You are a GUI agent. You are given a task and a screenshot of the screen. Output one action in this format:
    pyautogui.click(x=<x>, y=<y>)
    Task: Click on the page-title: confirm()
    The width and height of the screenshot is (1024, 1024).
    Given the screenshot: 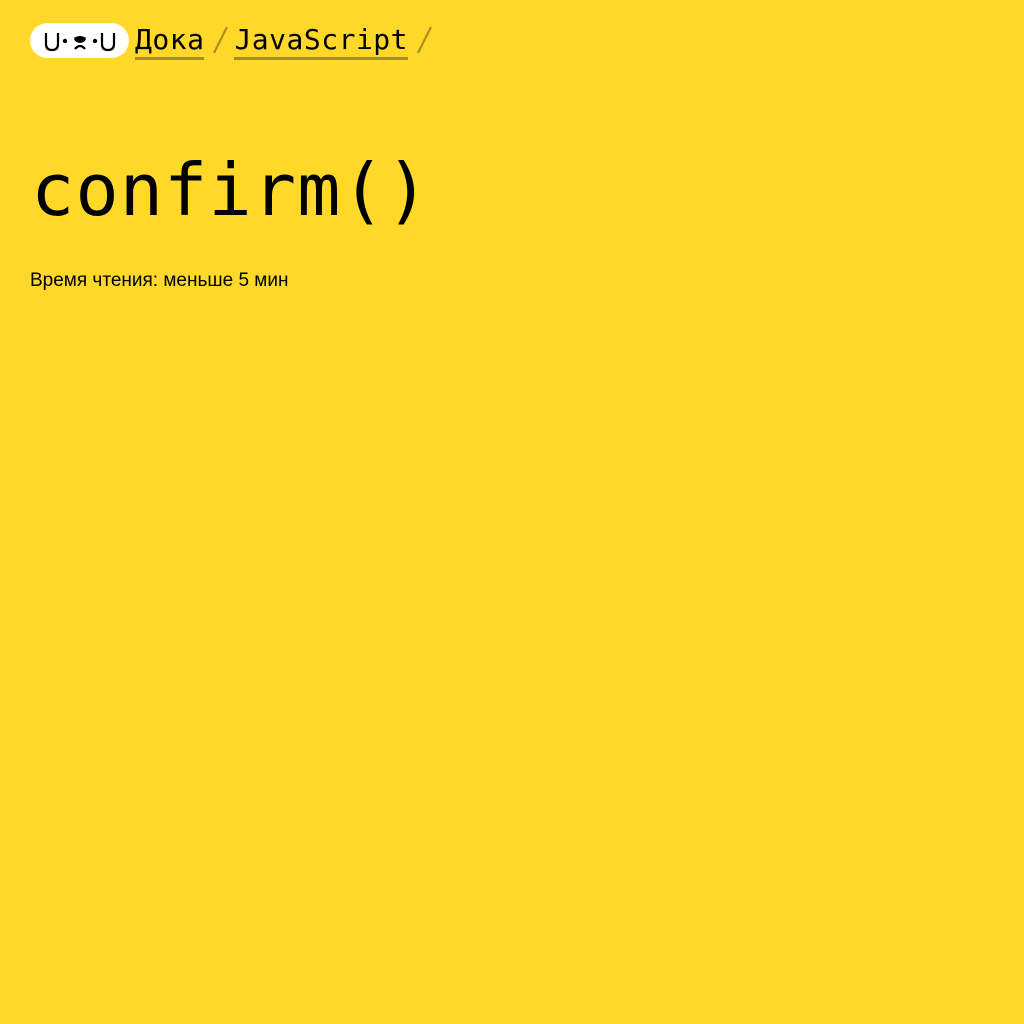 What is the action you would take?
    pyautogui.click(x=231, y=190)
    